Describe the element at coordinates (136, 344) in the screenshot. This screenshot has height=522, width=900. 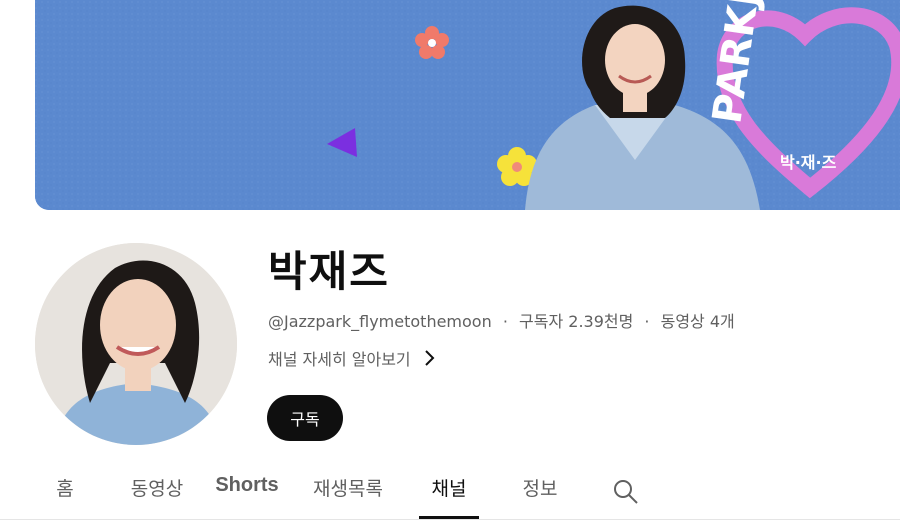
I see `channel-avatar` at that location.